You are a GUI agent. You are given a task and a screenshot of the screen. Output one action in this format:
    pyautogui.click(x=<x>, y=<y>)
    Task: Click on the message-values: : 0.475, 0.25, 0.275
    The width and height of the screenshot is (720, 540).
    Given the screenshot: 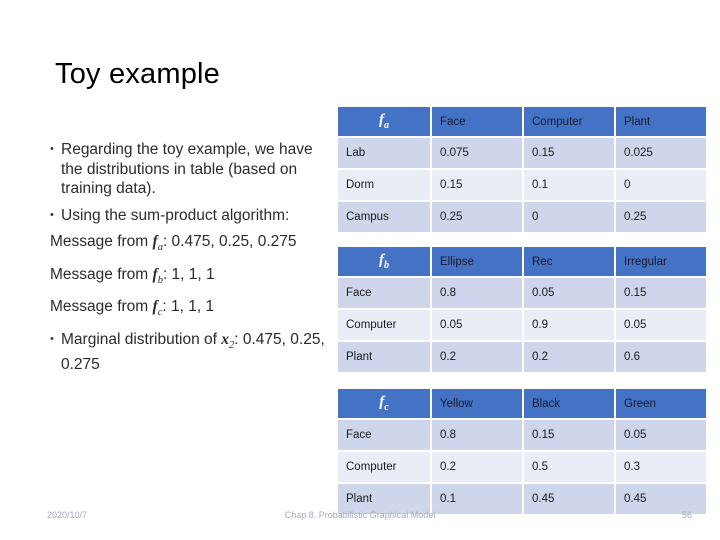 What is the action you would take?
    pyautogui.click(x=229, y=241)
    